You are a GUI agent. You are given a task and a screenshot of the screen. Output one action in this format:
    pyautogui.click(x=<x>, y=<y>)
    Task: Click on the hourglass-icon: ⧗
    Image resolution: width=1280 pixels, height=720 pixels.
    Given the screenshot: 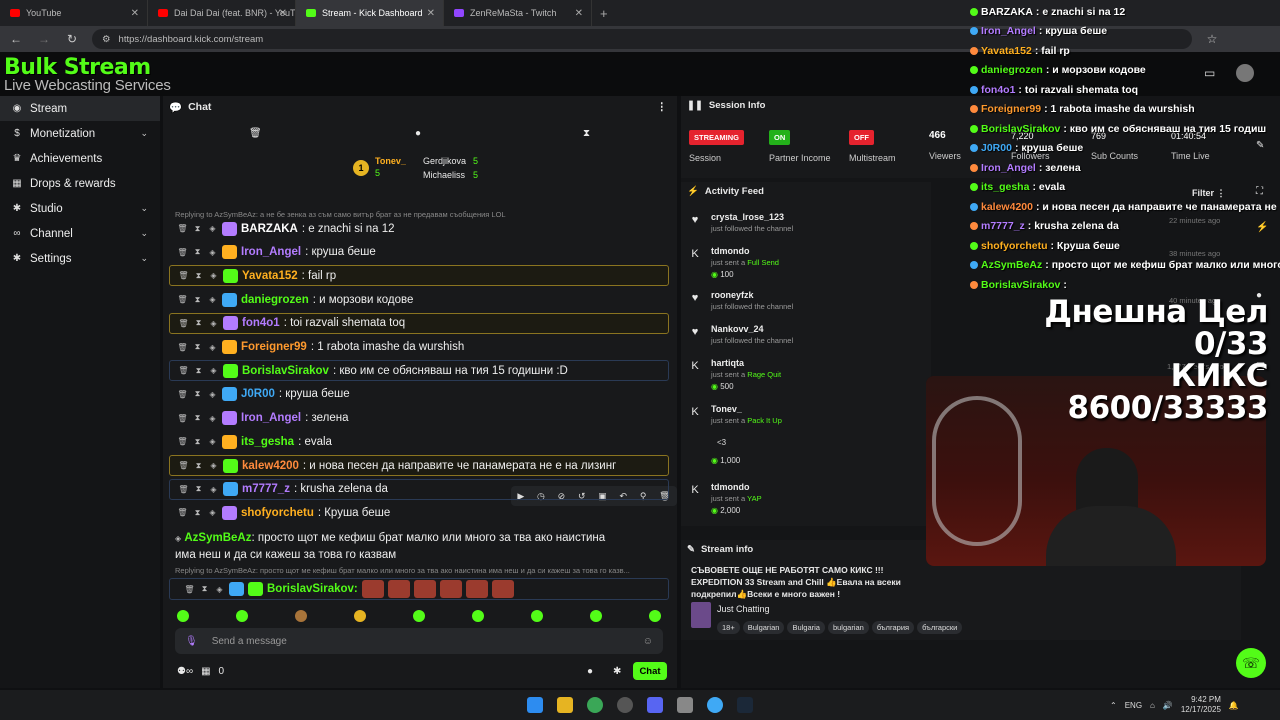 What is the action you would take?
    pyautogui.click(x=586, y=133)
    